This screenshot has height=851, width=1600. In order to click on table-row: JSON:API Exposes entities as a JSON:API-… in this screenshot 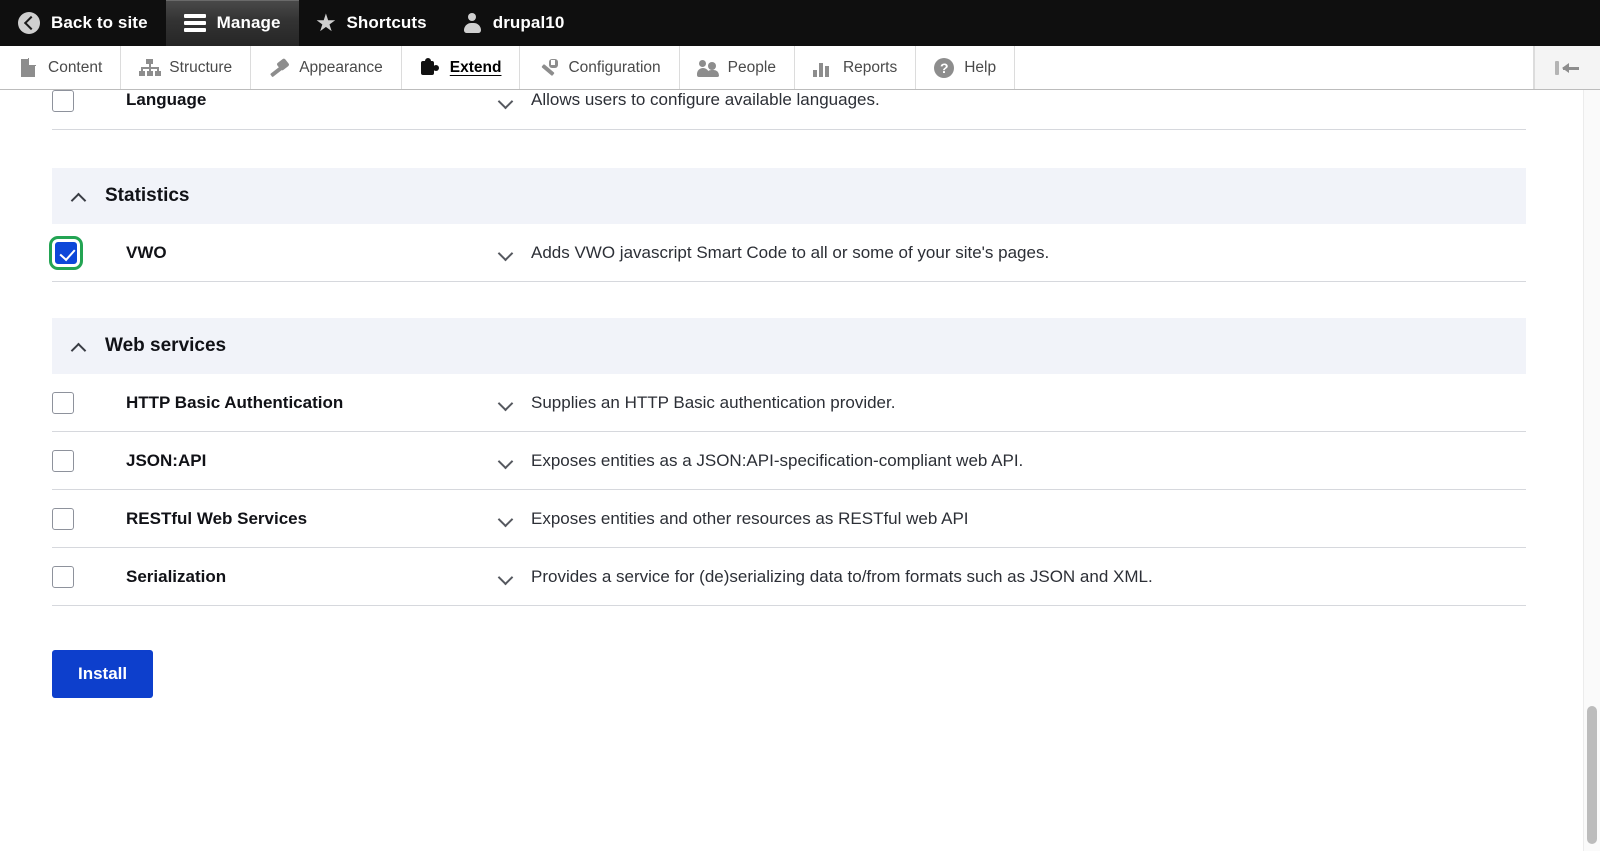, I will do `click(789, 461)`.